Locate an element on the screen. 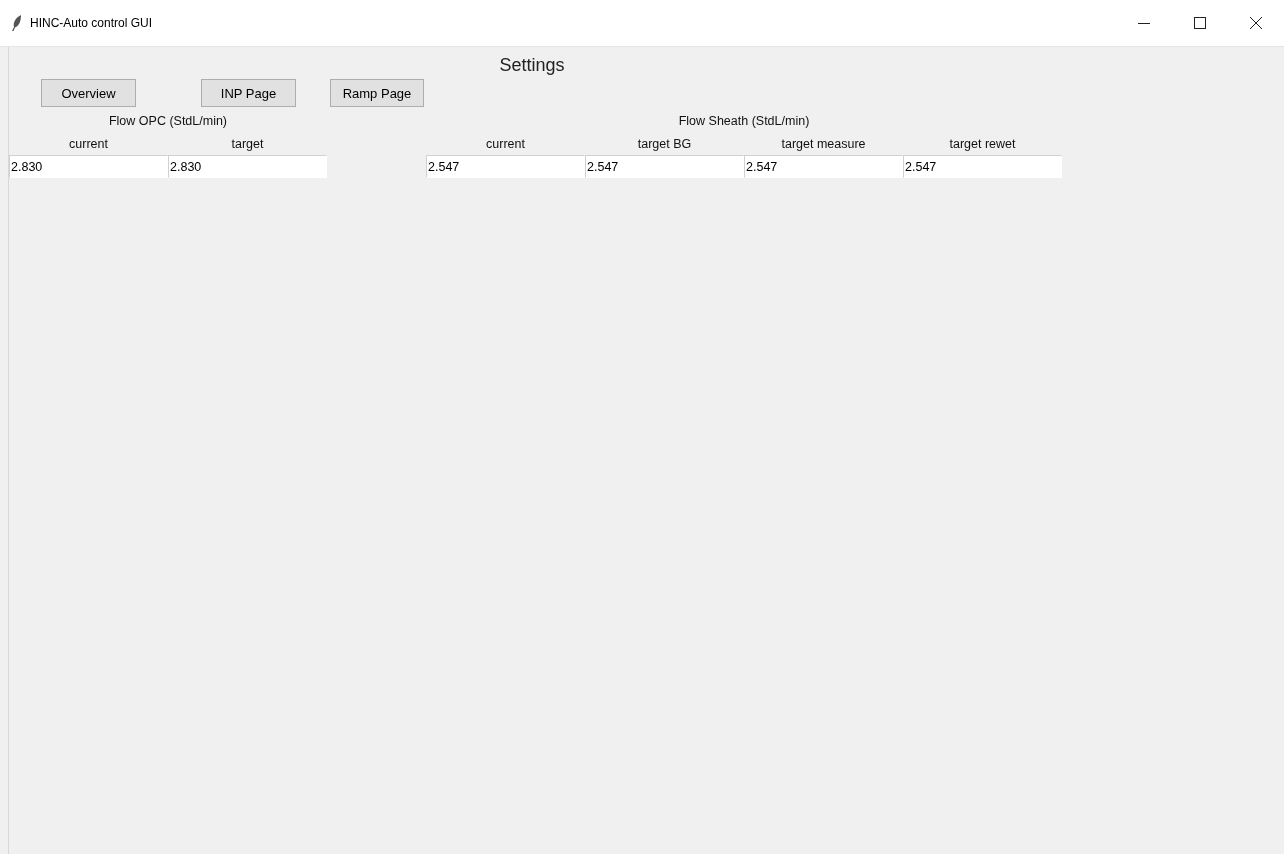  feather-icon is located at coordinates (17, 23).